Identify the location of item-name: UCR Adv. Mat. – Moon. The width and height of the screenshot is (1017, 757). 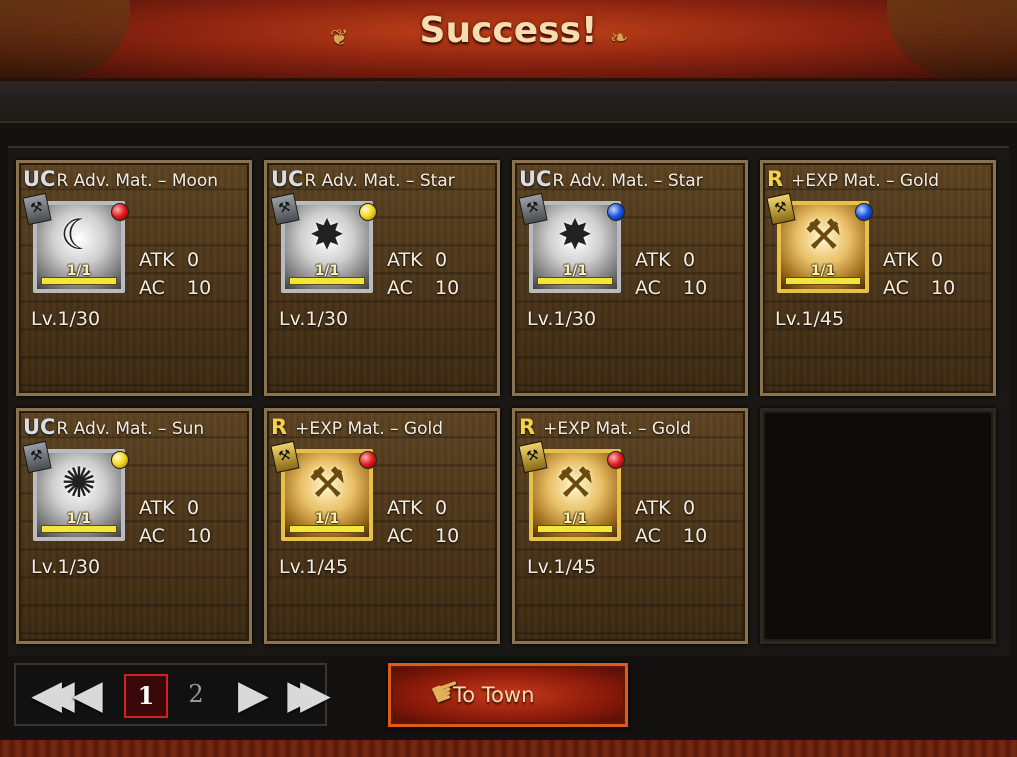
(134, 180).